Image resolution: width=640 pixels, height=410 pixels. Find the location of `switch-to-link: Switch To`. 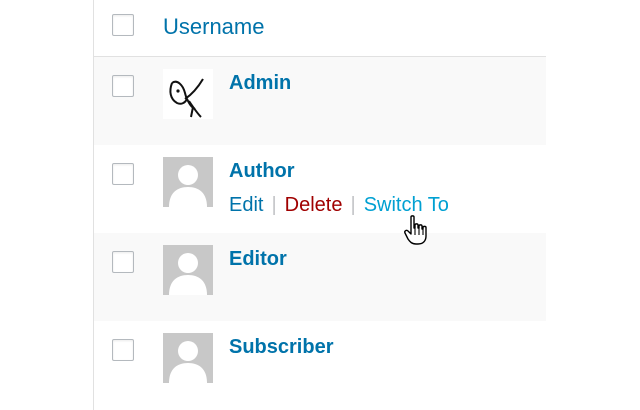

switch-to-link: Switch To is located at coordinates (406, 205).